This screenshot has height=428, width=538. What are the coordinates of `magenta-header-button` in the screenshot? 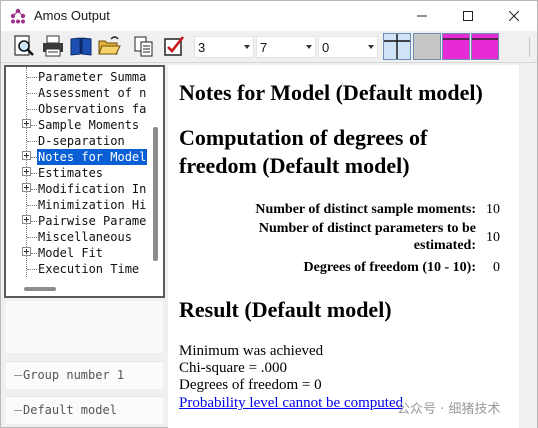 It's located at (456, 46).